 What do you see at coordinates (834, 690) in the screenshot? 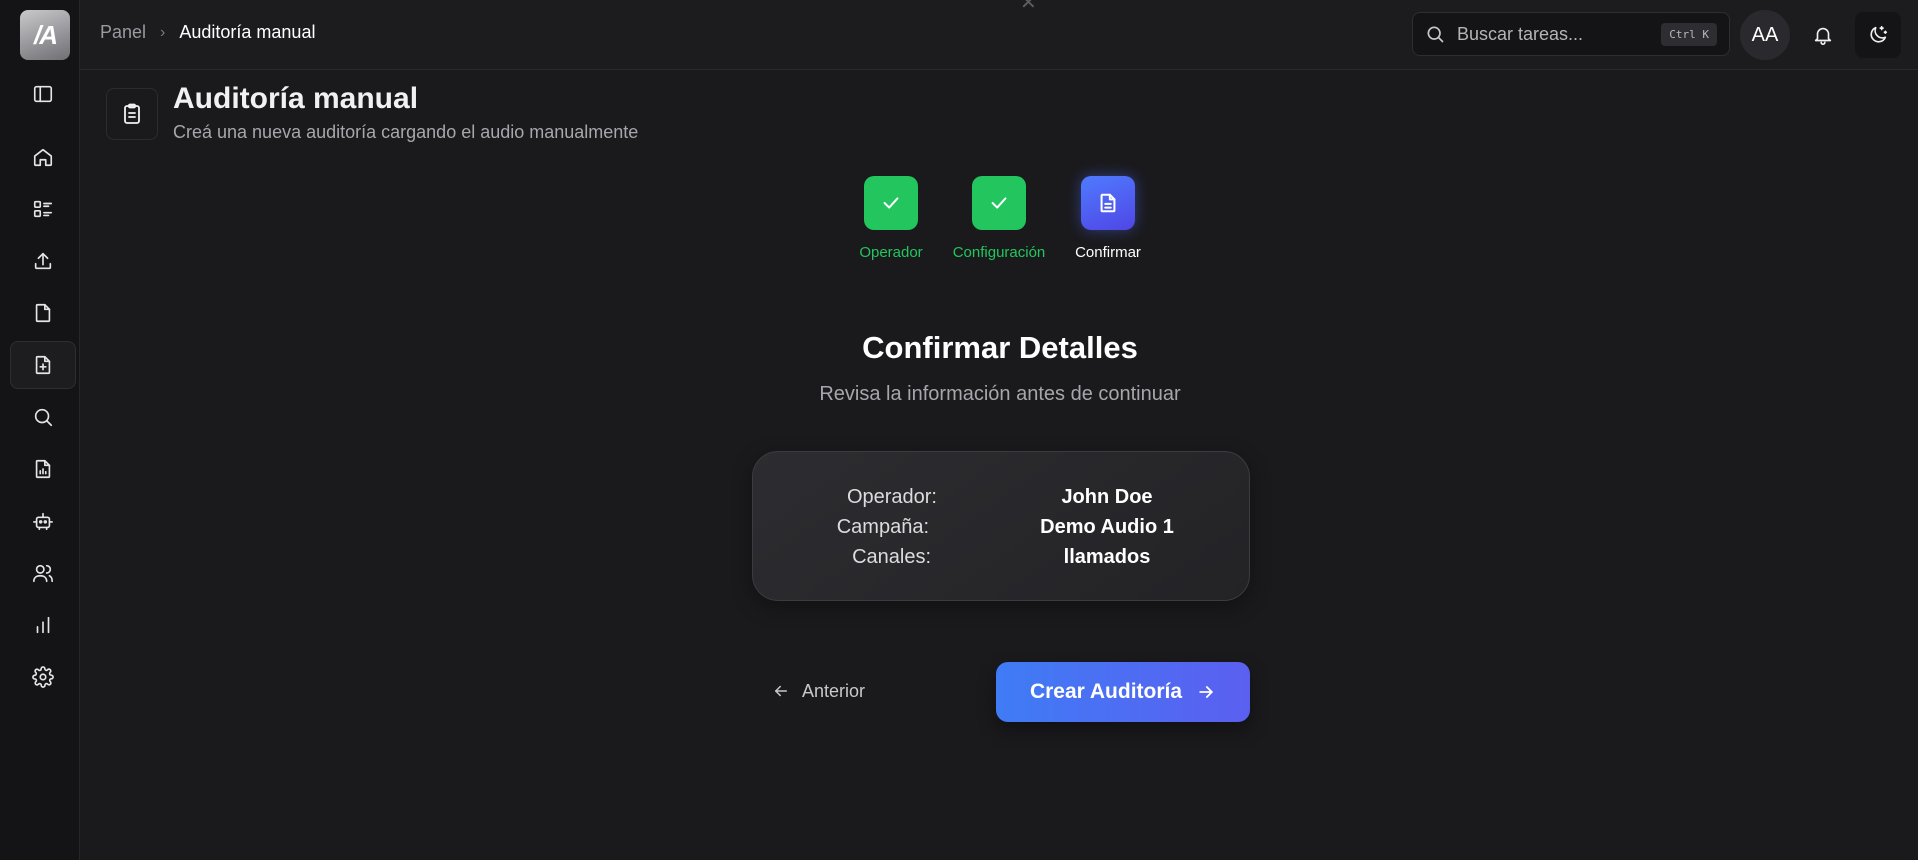
I see `previous-button-label: Anterior` at bounding box center [834, 690].